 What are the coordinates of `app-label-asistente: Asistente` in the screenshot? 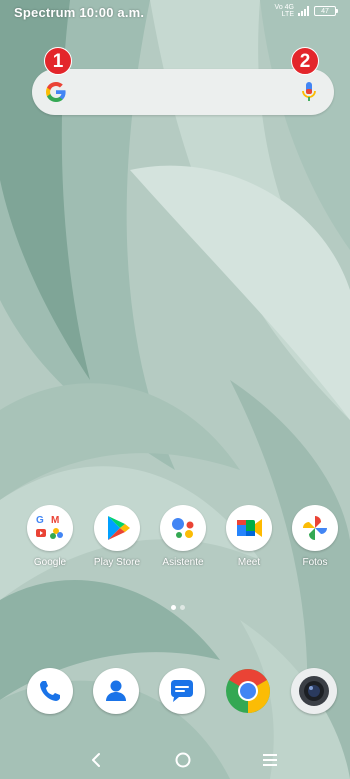 It's located at (183, 562).